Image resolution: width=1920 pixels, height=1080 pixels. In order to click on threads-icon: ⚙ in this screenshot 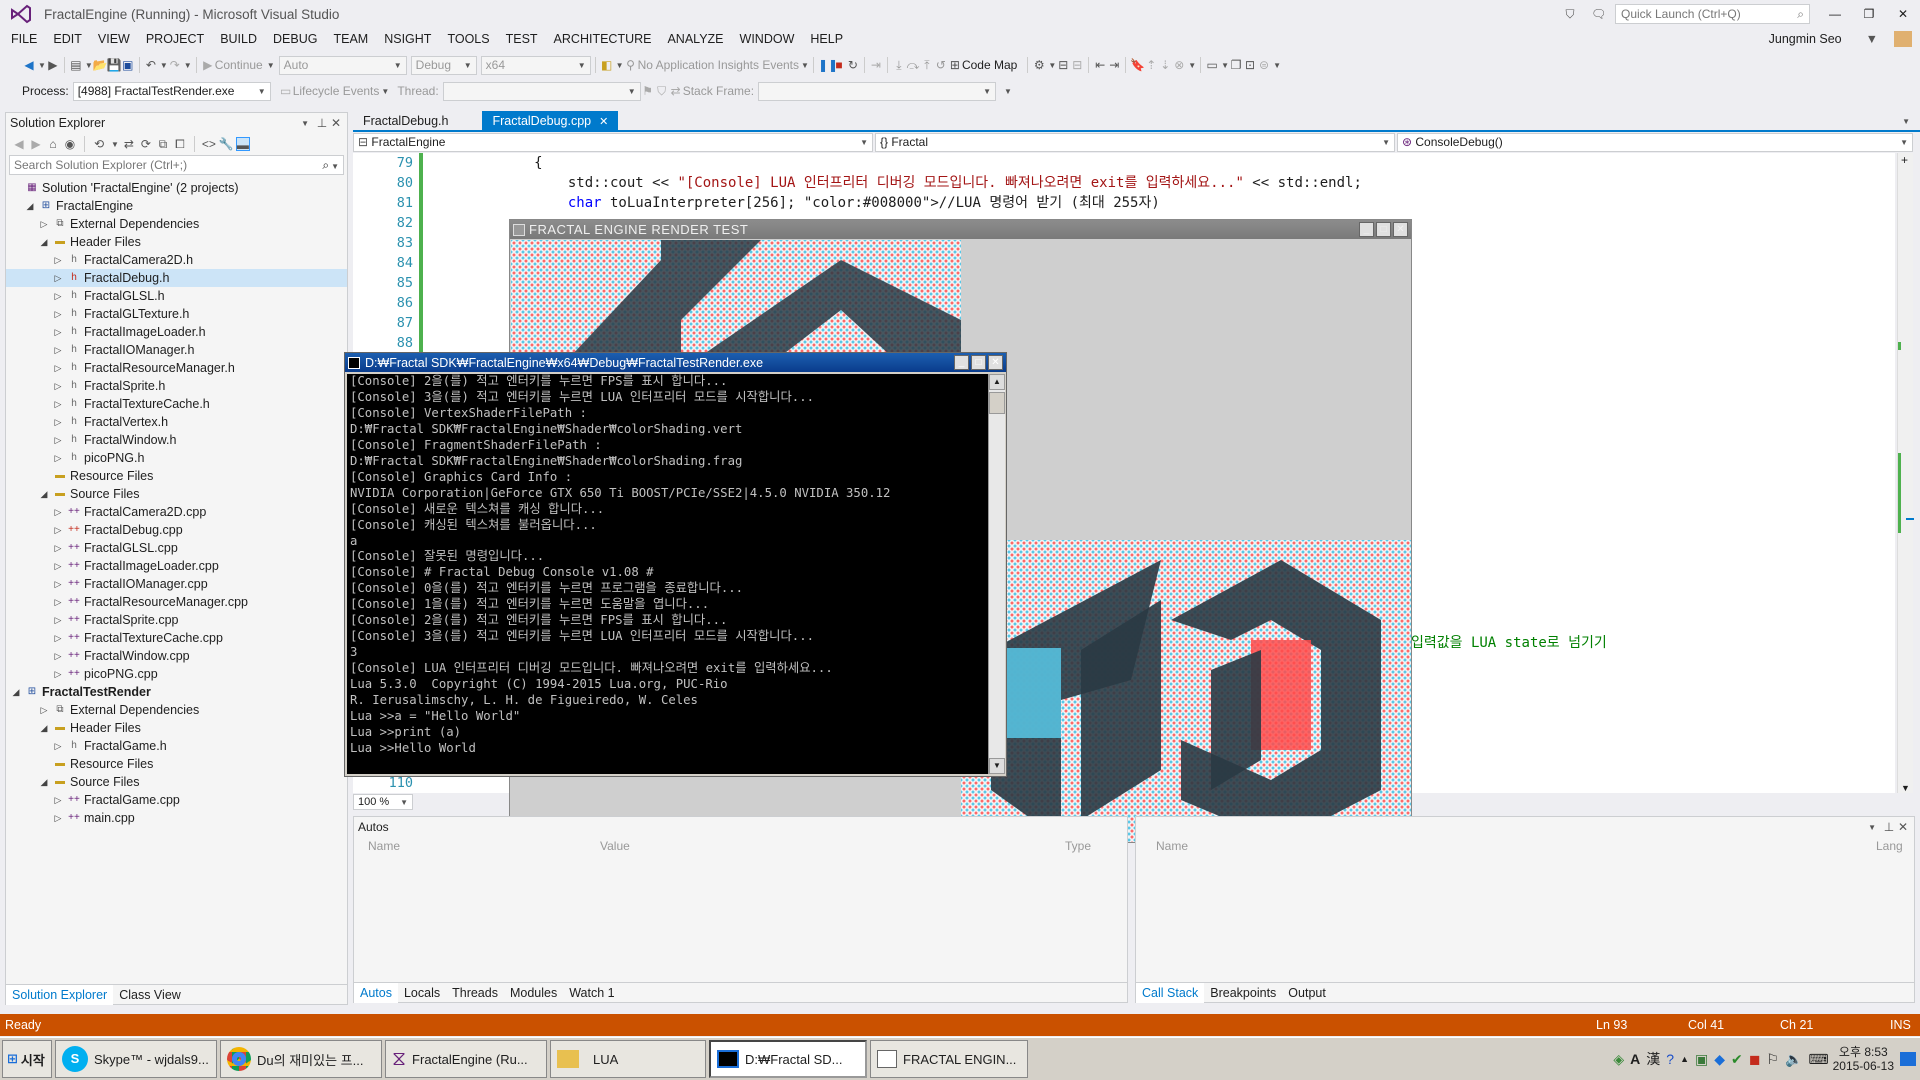, I will do `click(1039, 65)`.